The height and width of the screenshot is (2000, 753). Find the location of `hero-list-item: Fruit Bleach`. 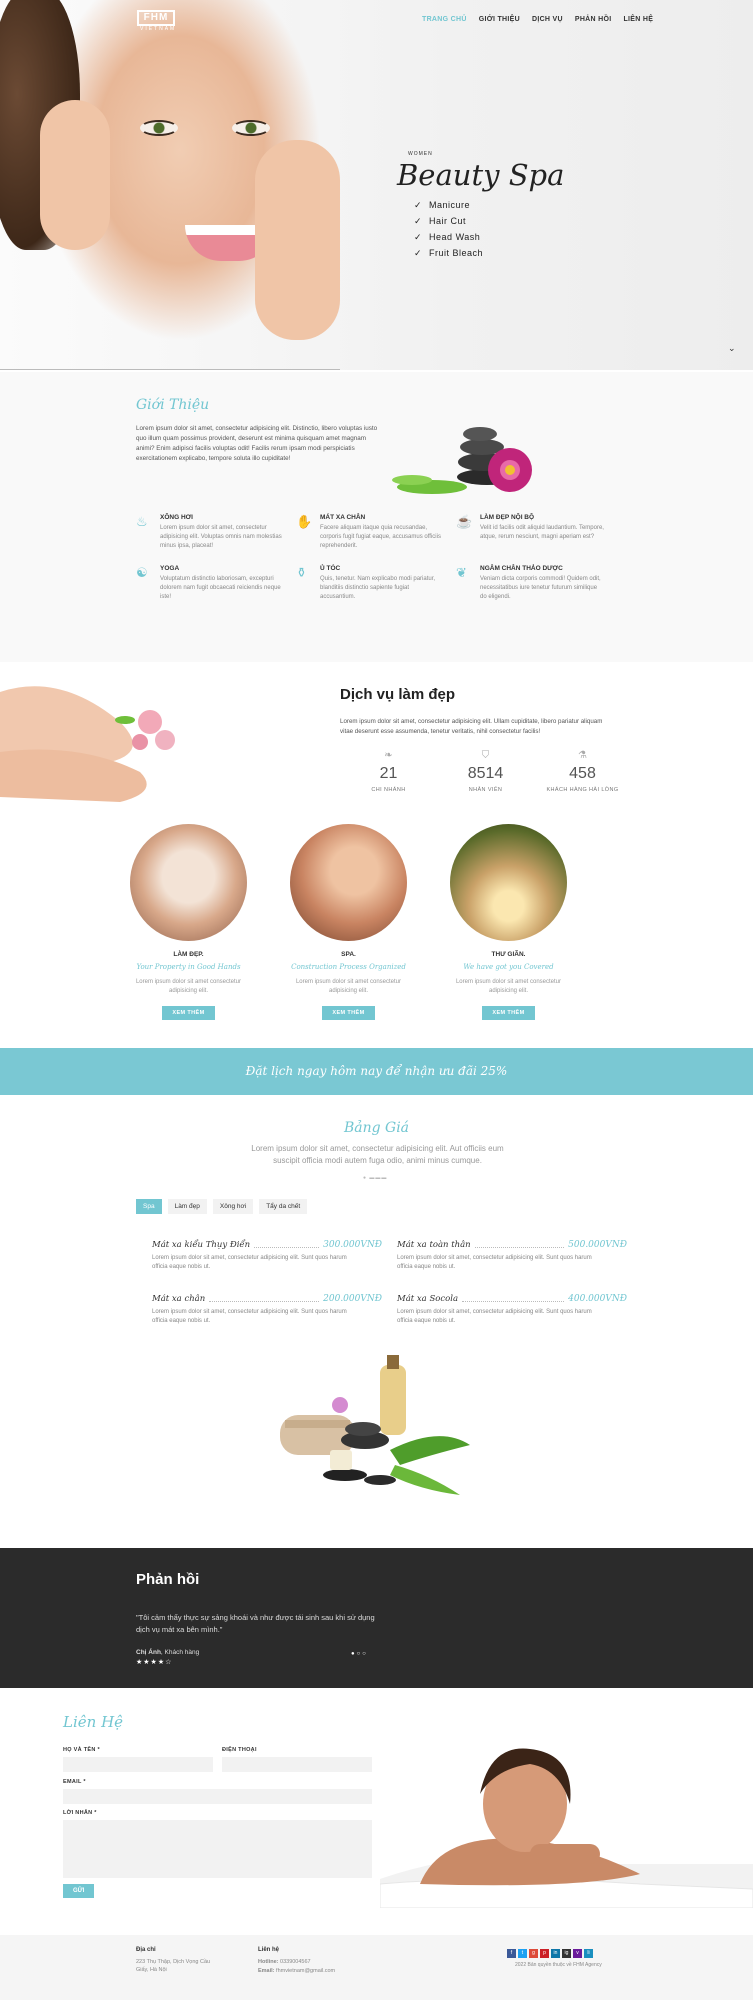

hero-list-item: Fruit Bleach is located at coordinates (448, 253).